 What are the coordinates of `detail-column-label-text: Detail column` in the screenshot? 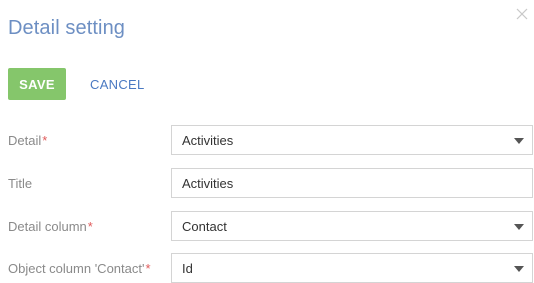 It's located at (47, 226).